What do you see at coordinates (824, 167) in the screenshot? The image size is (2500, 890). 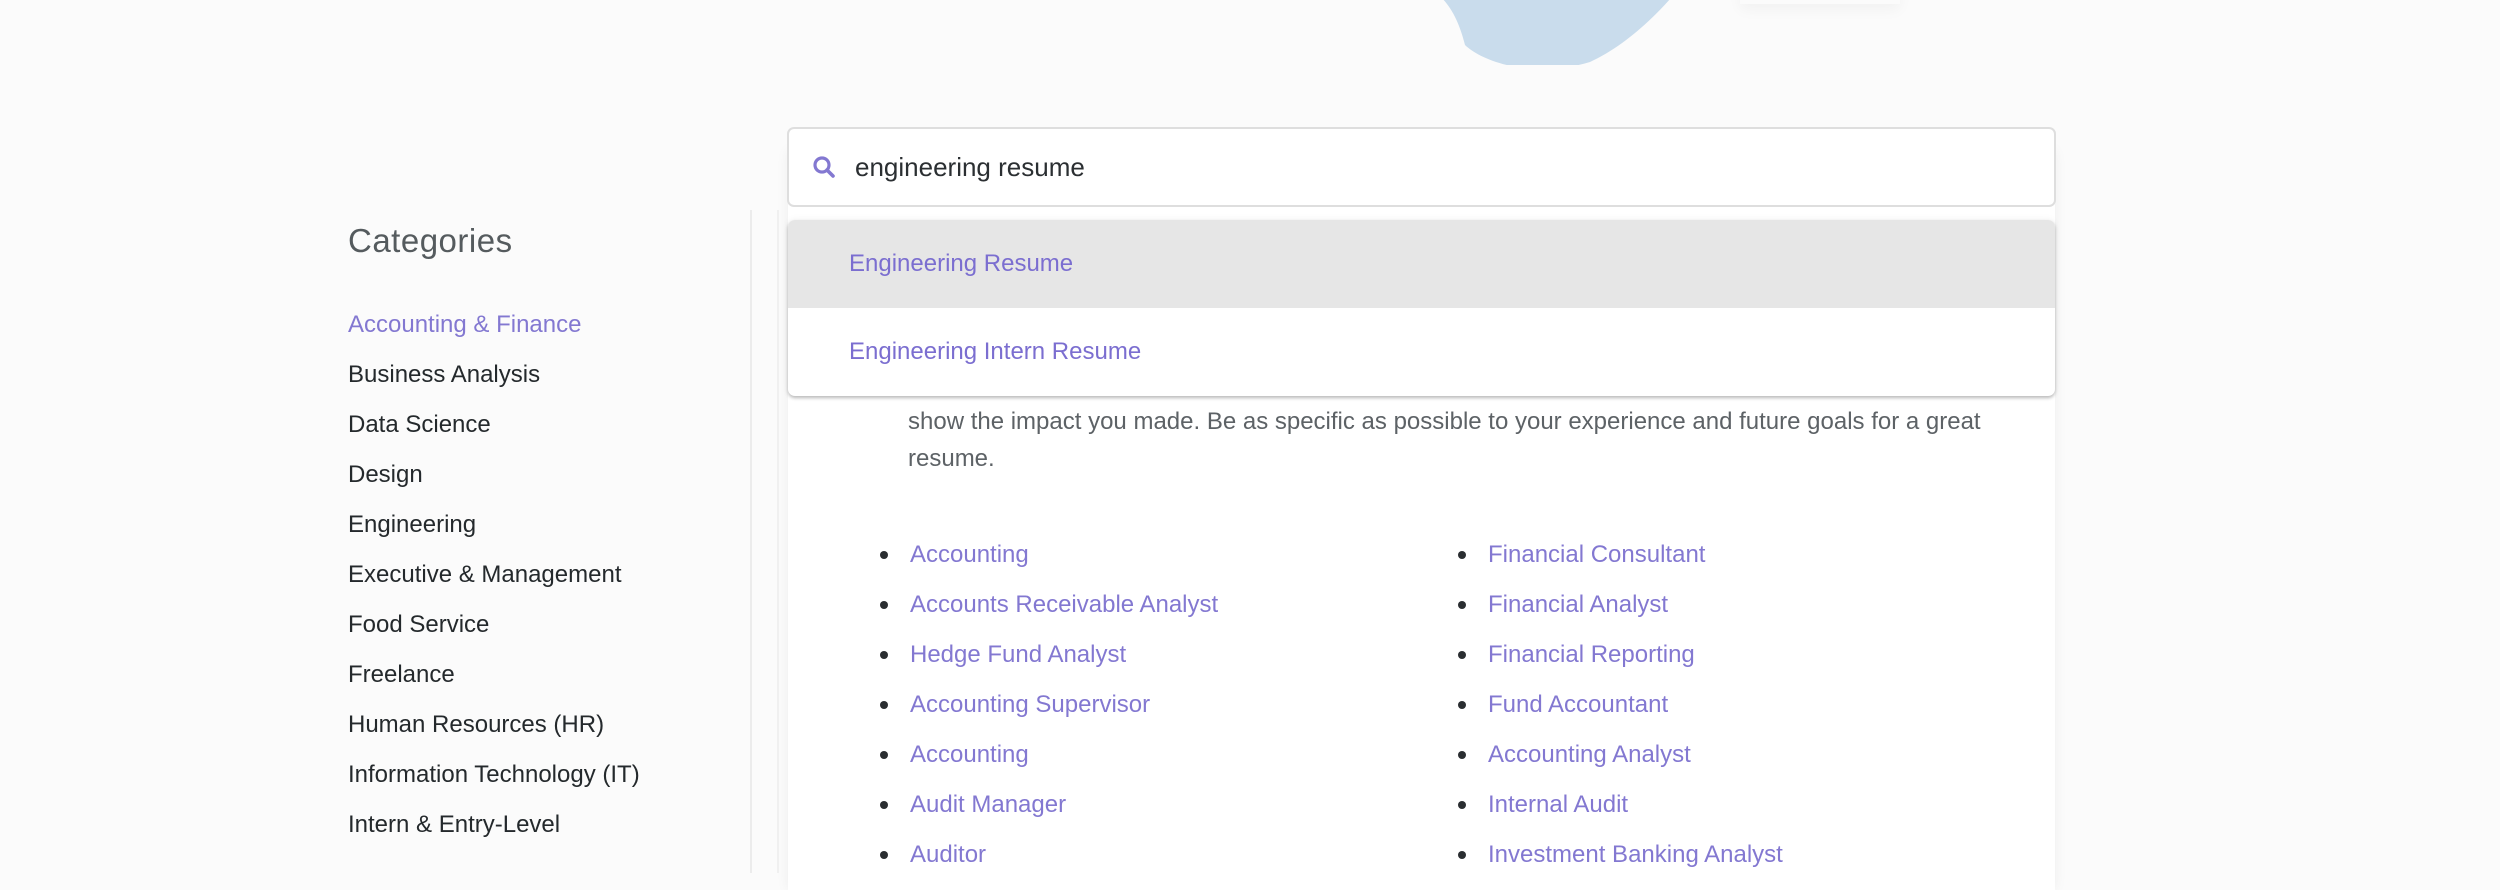 I see `search-icon` at bounding box center [824, 167].